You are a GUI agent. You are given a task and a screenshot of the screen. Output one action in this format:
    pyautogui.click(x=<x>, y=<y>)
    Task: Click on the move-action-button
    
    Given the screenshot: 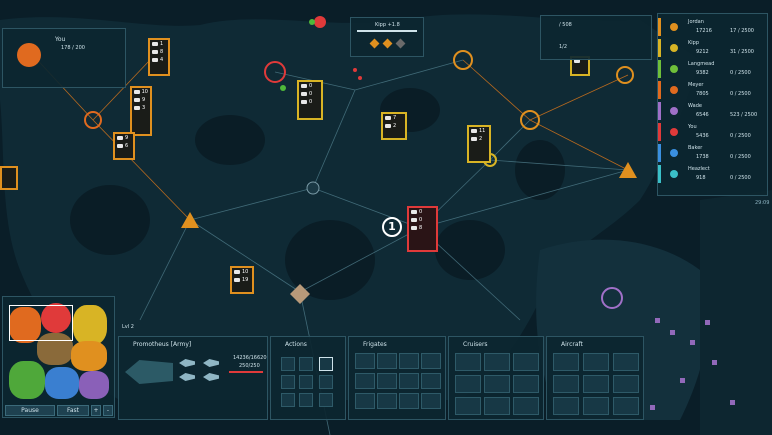 What is the action you would take?
    pyautogui.click(x=288, y=364)
    